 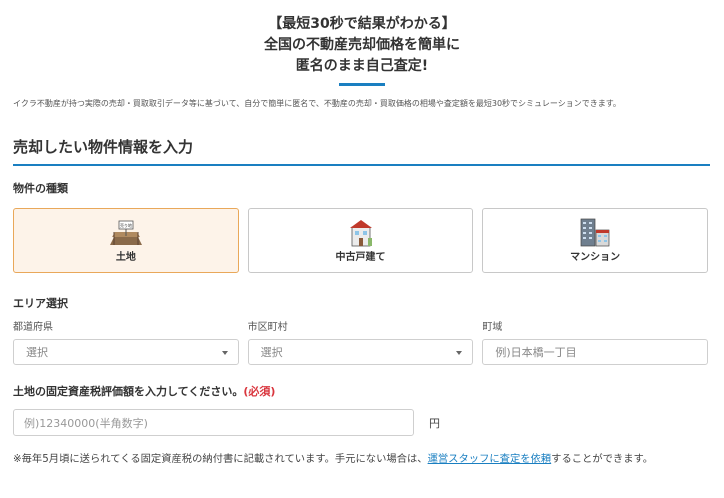 I want to click on type-option-house: 中古戸建て, so click(x=360, y=240).